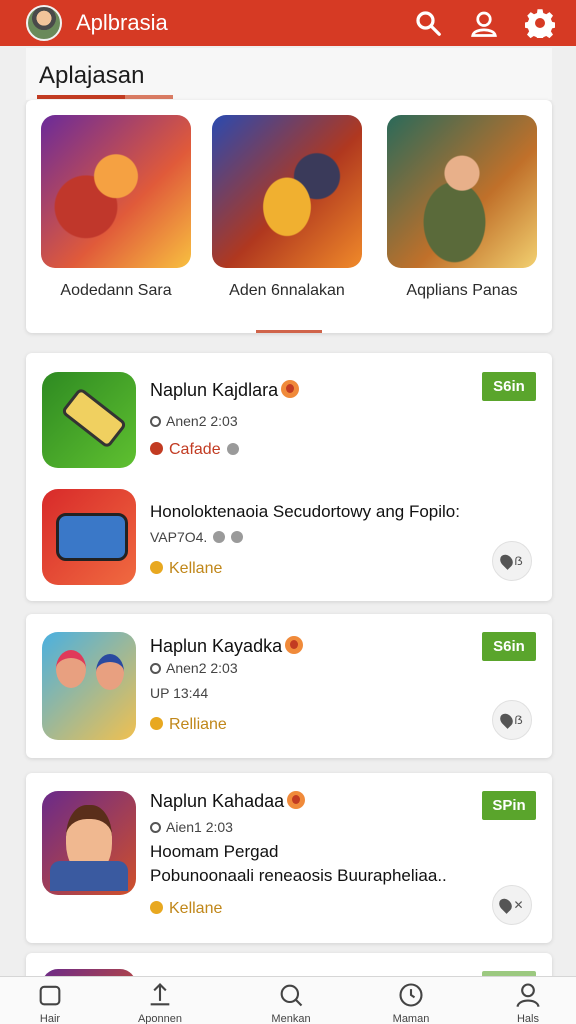 Image resolution: width=576 pixels, height=1024 pixels. I want to click on app-bar: Aplbrasia, so click(288, 23).